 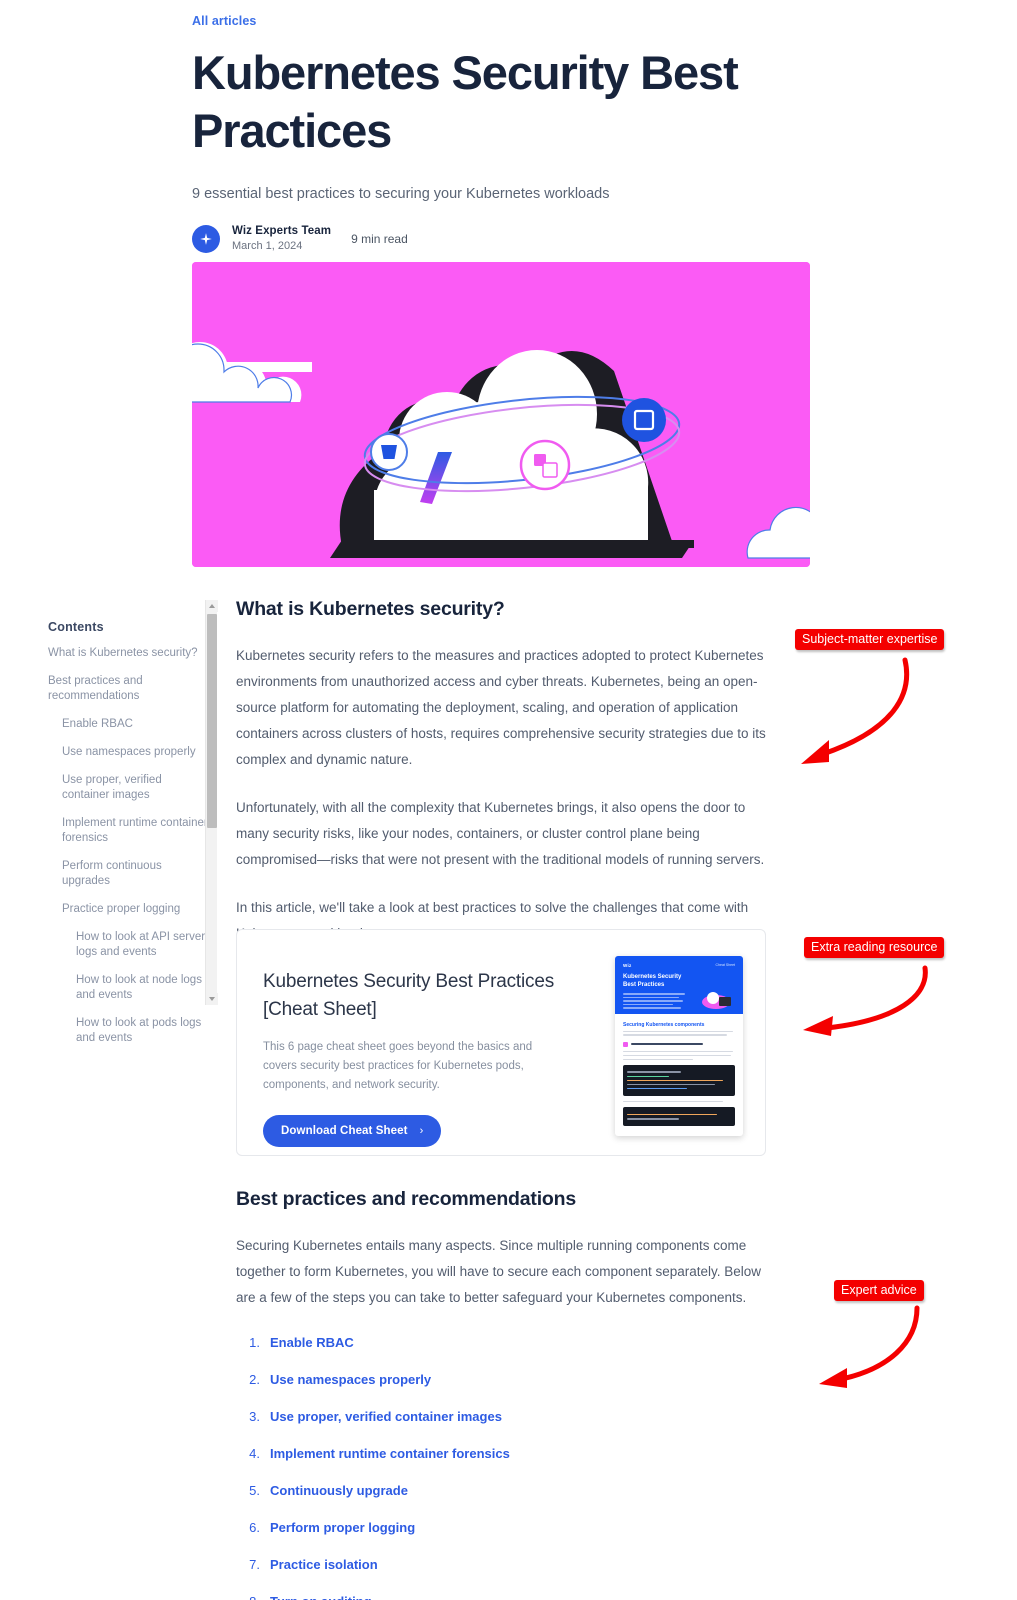 What do you see at coordinates (212, 999) in the screenshot?
I see `scroll-down-arrow-icon` at bounding box center [212, 999].